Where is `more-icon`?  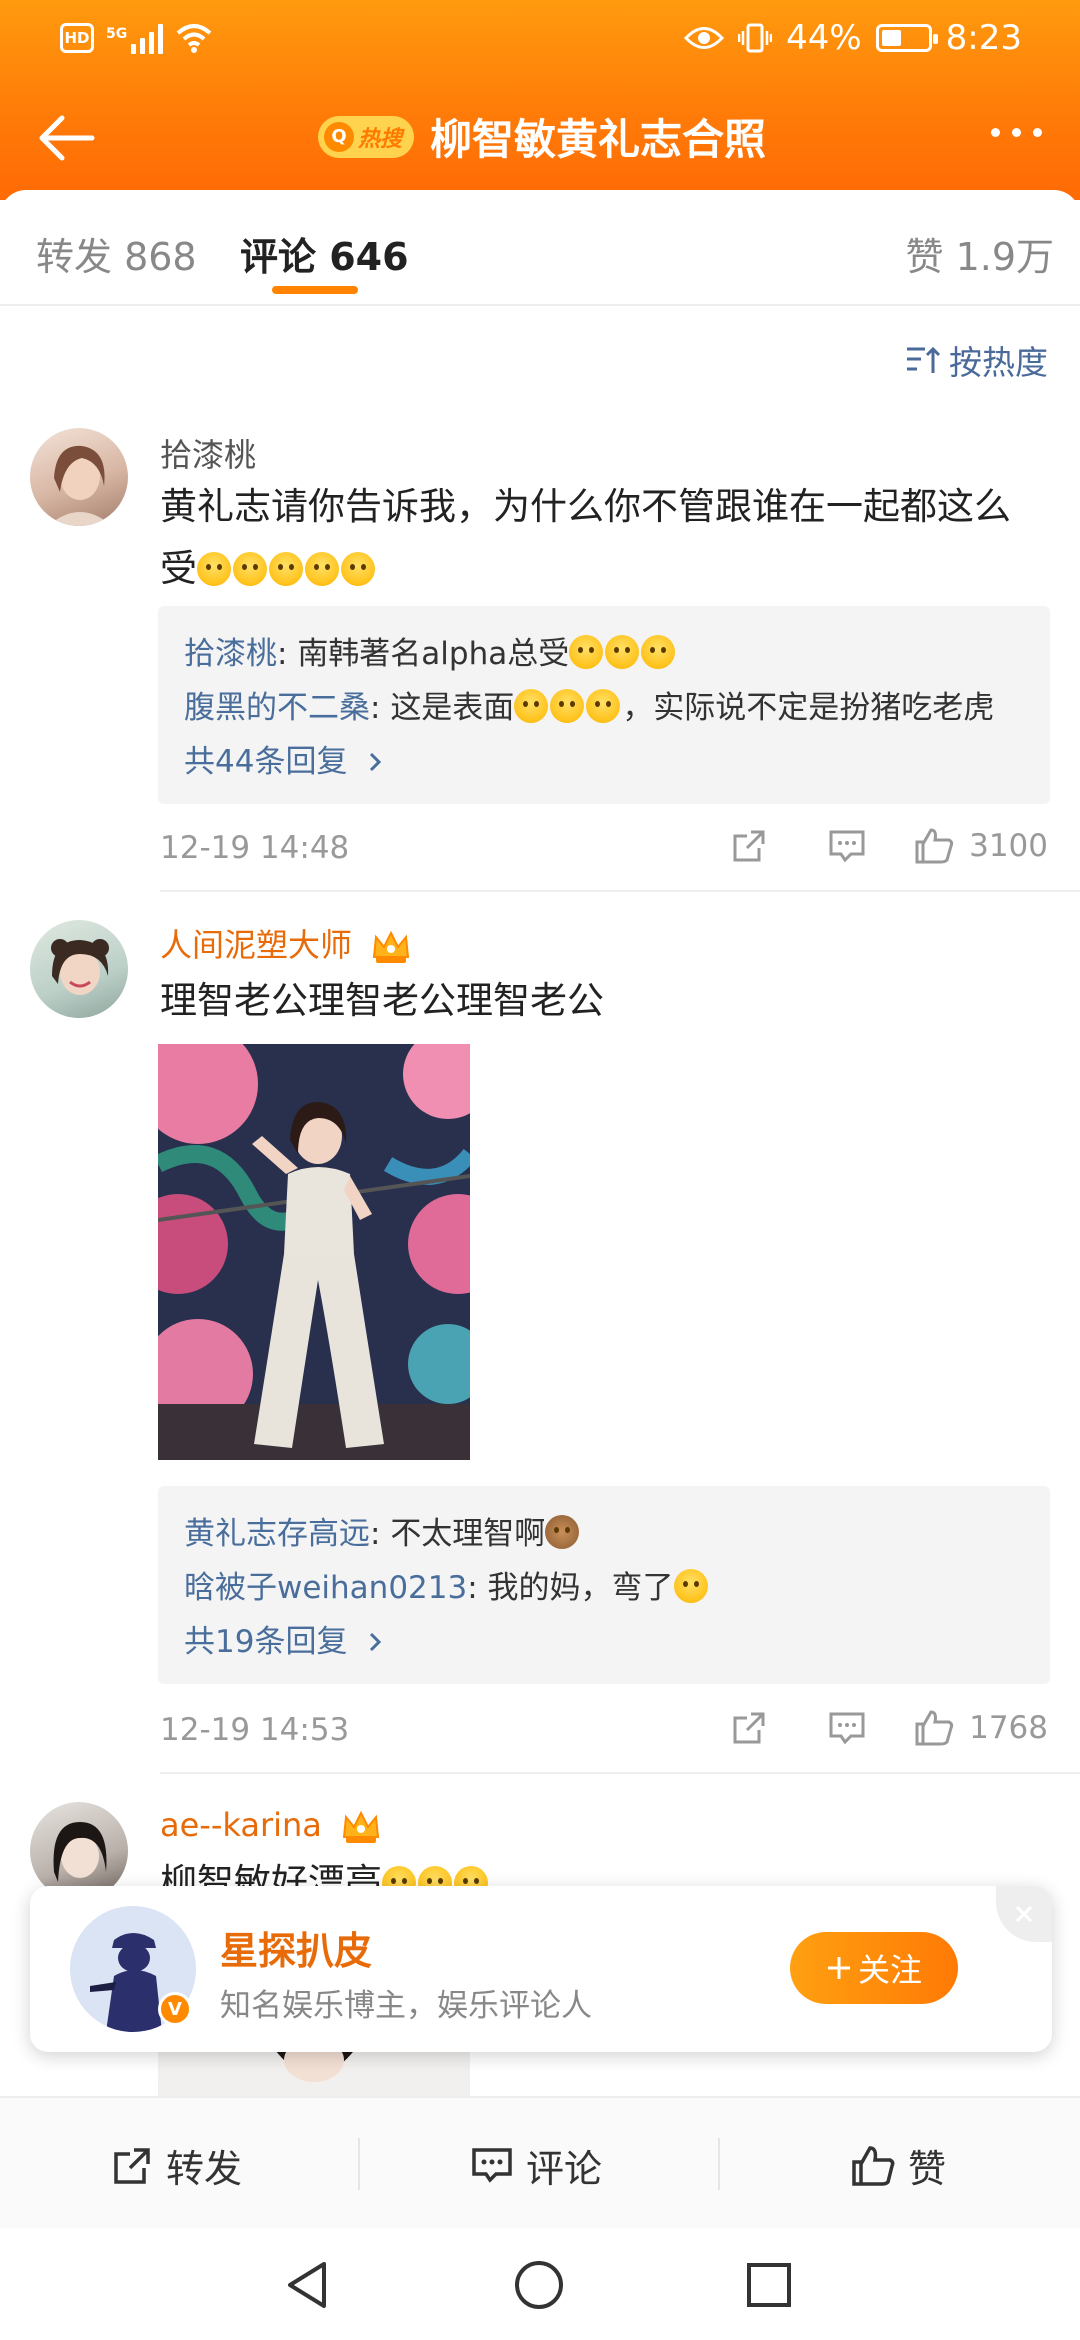 more-icon is located at coordinates (1016, 132).